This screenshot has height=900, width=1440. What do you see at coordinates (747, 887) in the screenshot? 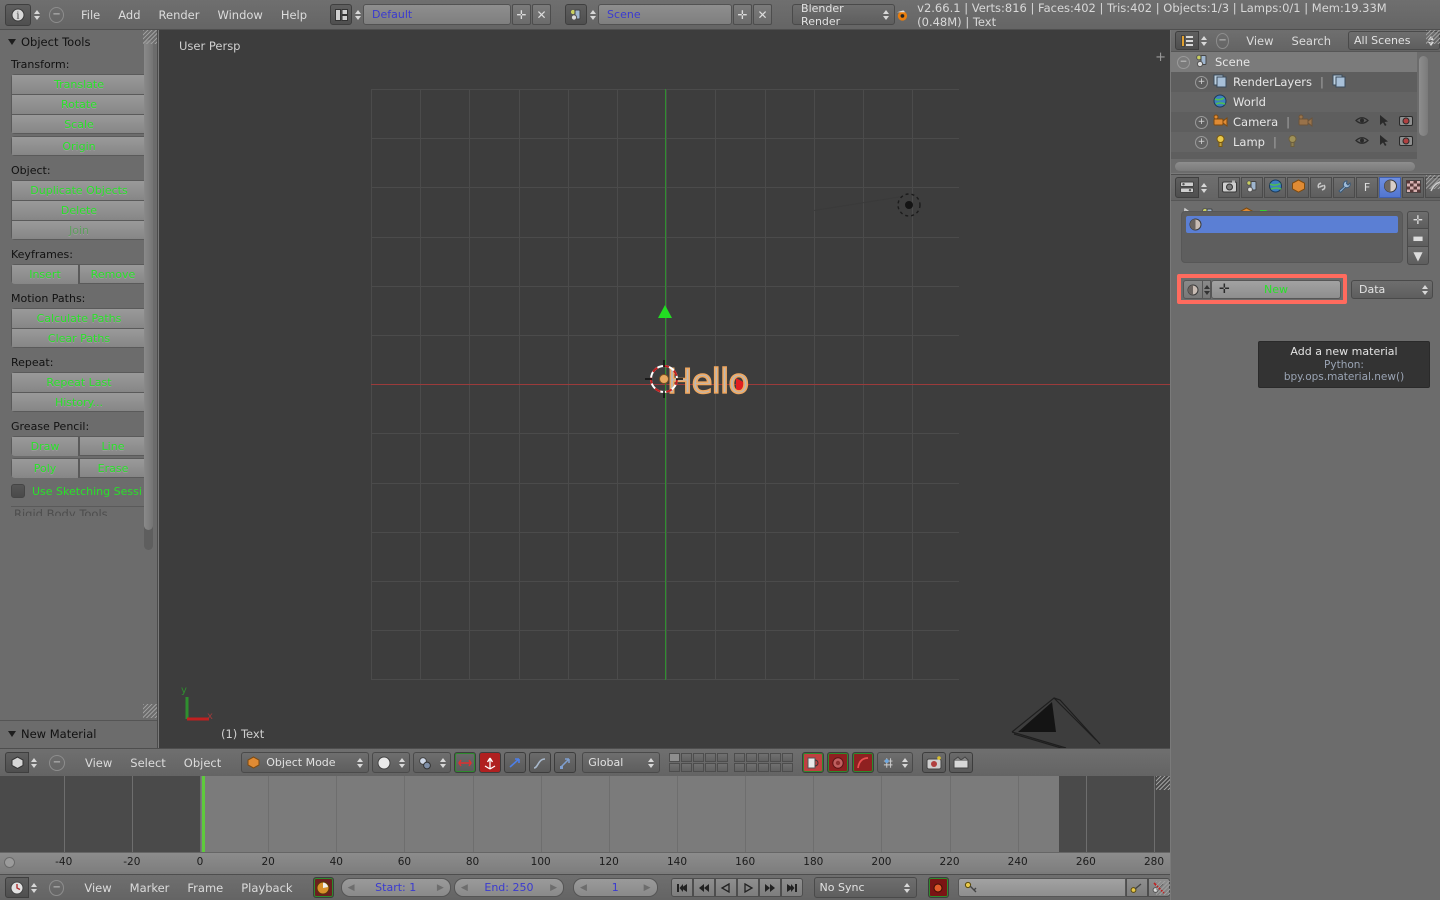
I see `play-button` at bounding box center [747, 887].